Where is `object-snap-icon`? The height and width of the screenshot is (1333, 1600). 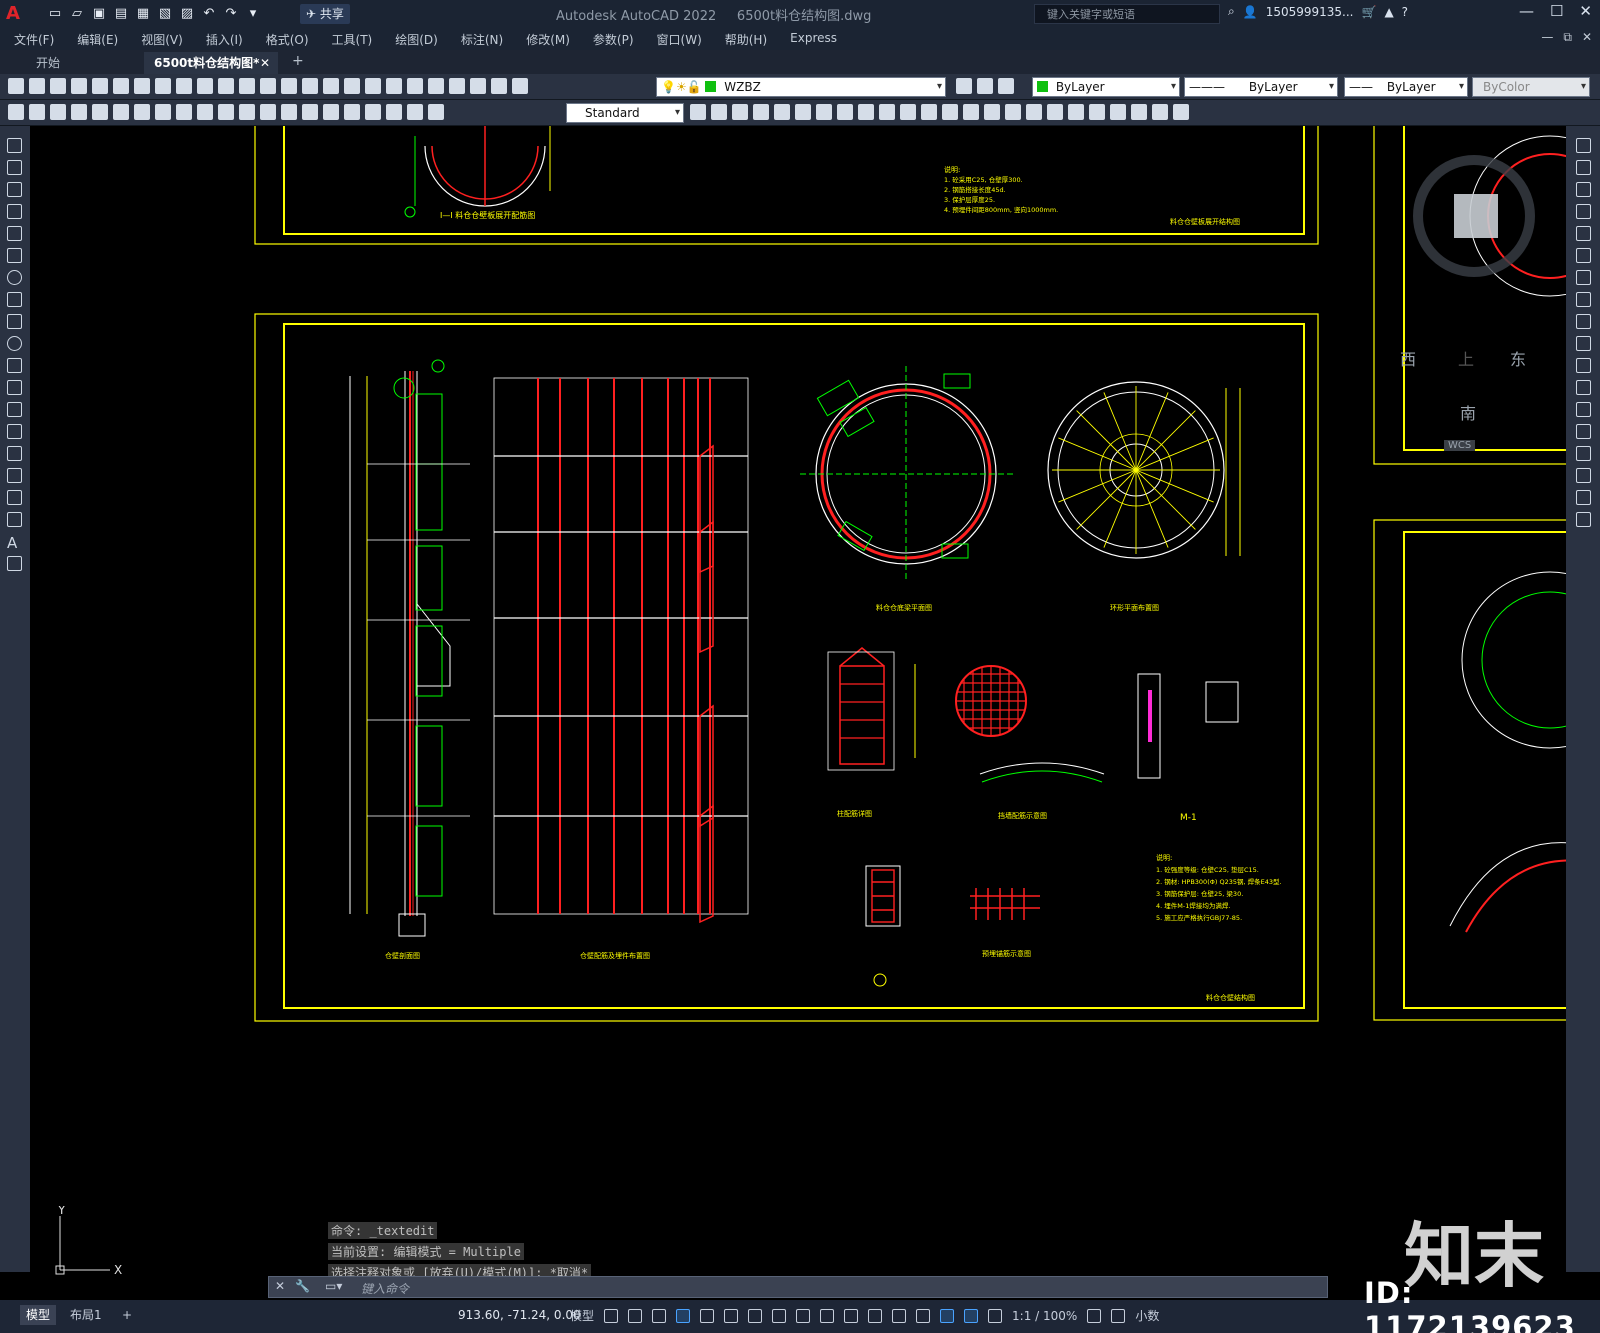 object-snap-icon is located at coordinates (779, 1315).